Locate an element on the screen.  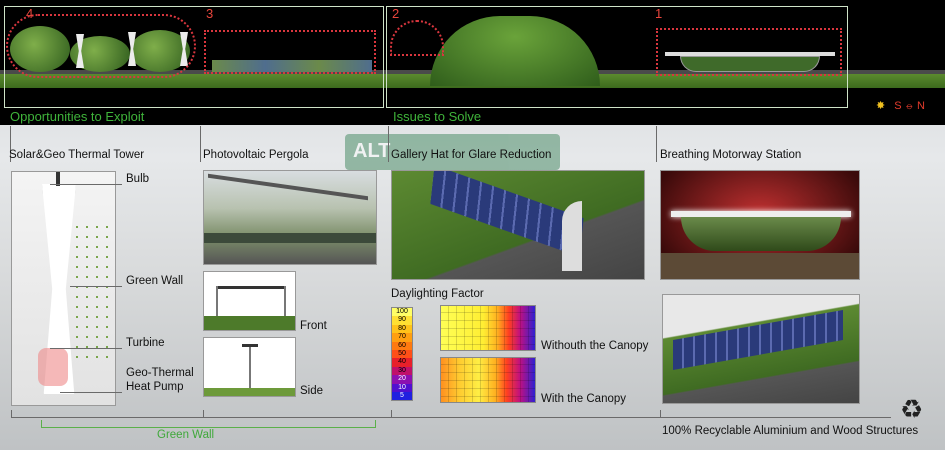
side-roof is located at coordinates (250, 345).